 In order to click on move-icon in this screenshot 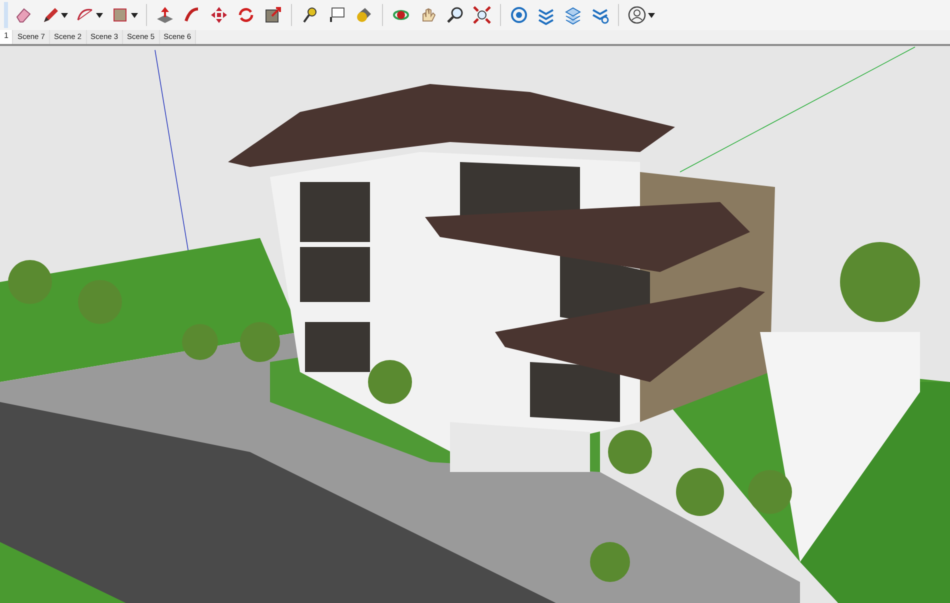, I will do `click(219, 15)`.